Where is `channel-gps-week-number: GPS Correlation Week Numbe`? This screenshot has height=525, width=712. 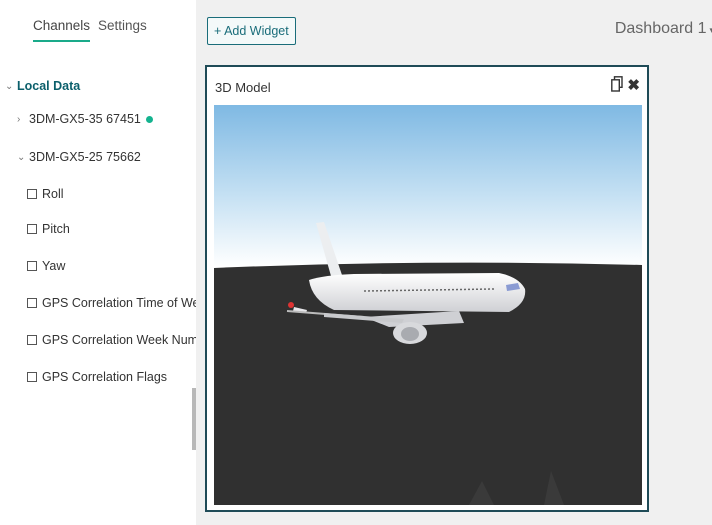
channel-gps-week-number: GPS Correlation Week Numbe is located at coordinates (111, 340).